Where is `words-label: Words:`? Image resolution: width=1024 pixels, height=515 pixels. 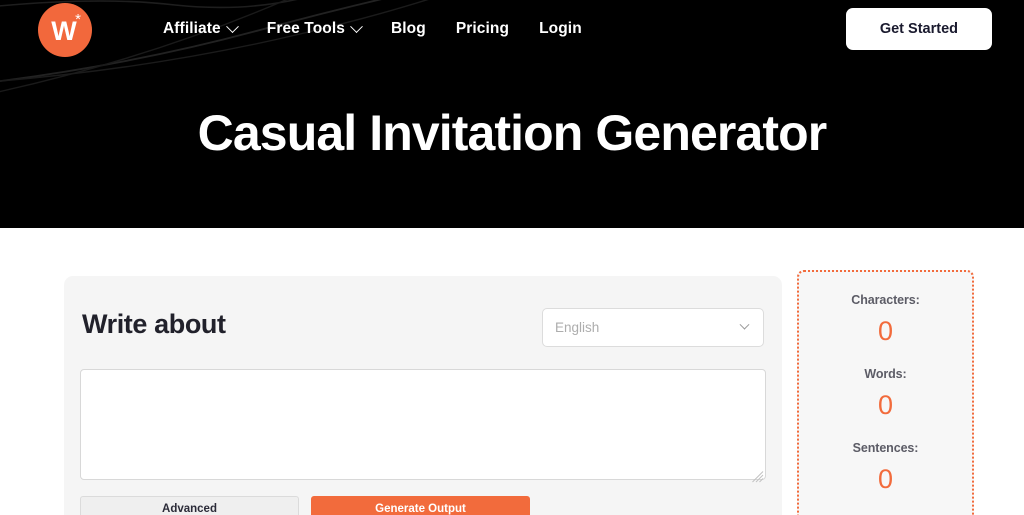 words-label: Words: is located at coordinates (885, 374).